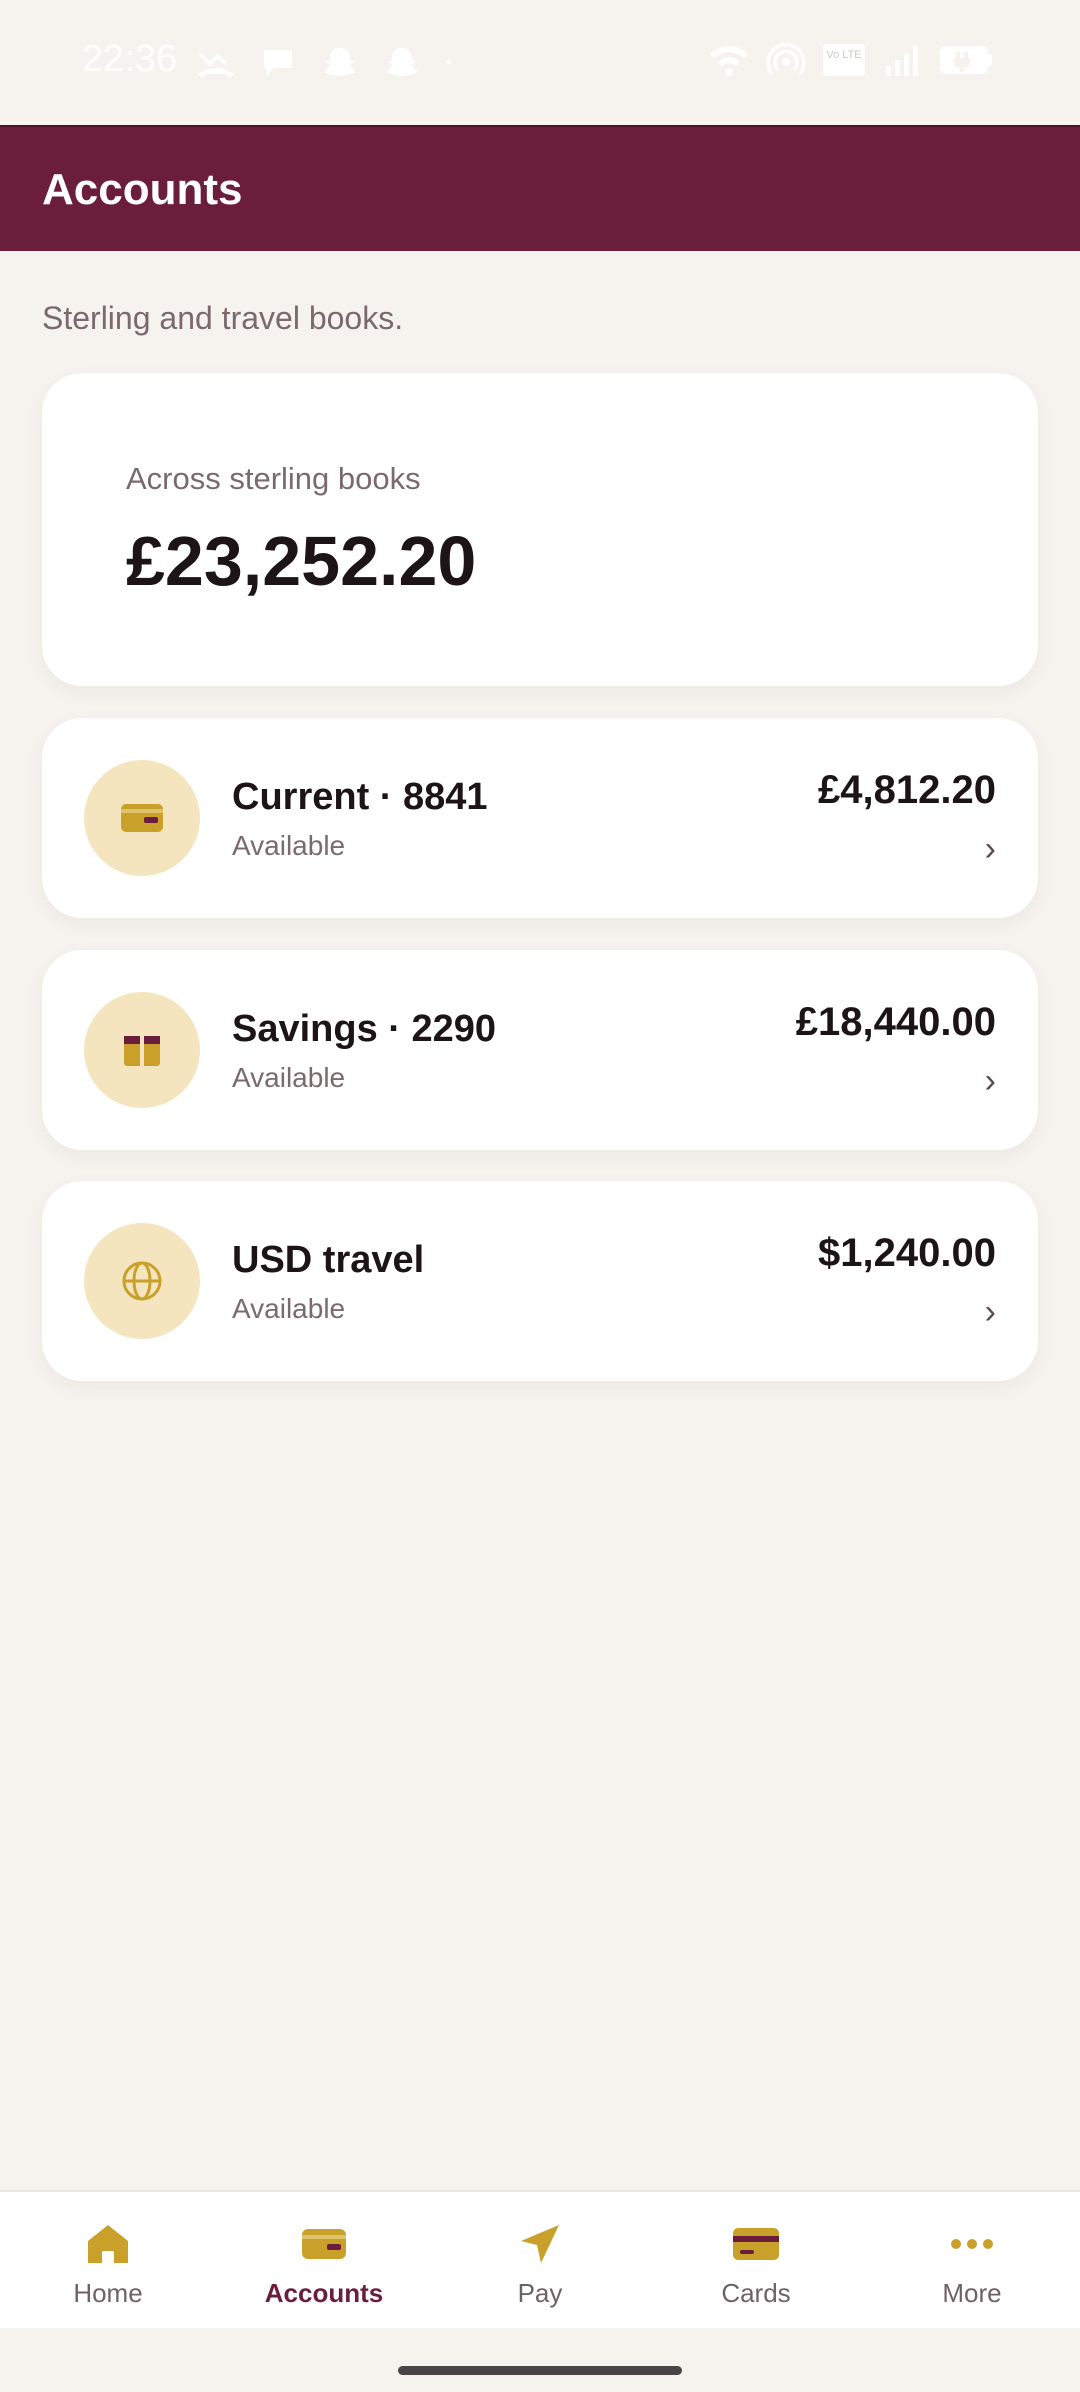 This screenshot has width=1080, height=2392. I want to click on volte-icon: Vo LTE, so click(844, 60).